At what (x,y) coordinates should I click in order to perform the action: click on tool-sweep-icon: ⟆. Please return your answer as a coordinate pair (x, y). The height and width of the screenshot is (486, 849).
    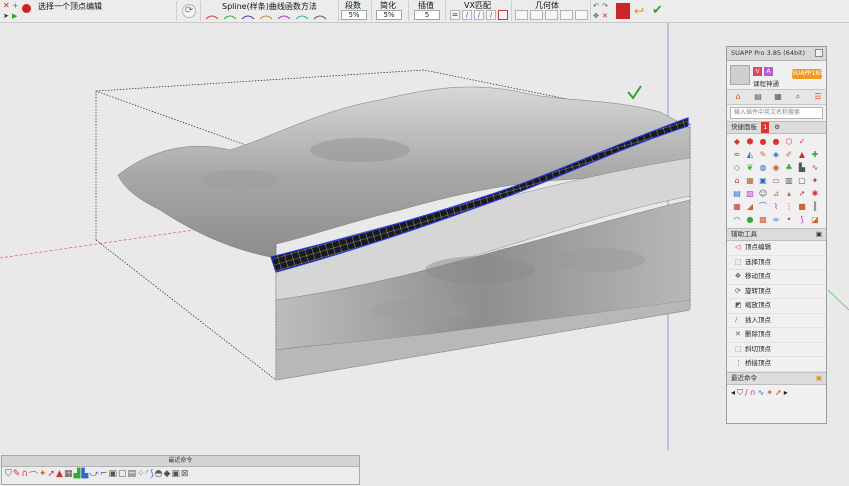
    Looking at the image, I should click on (802, 220).